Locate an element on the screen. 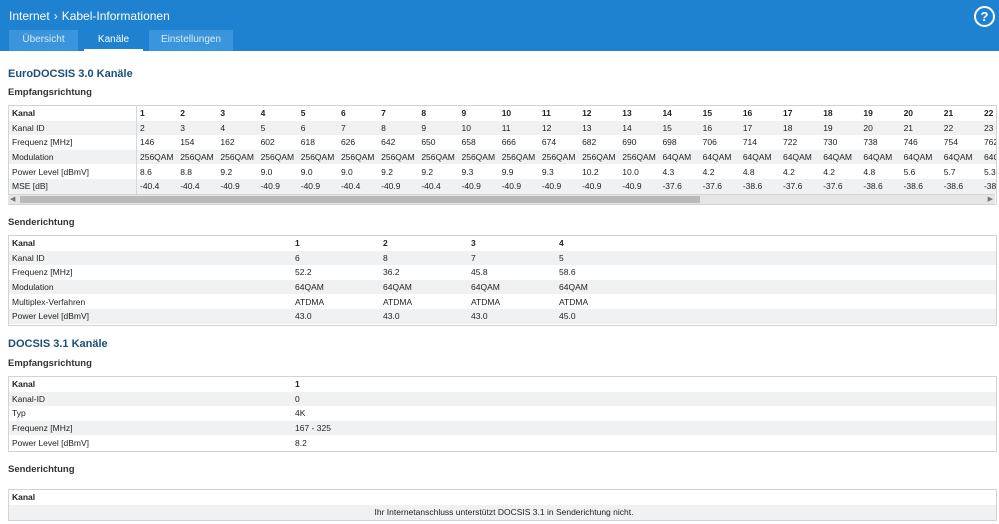 The height and width of the screenshot is (524, 999). scroll-left-icon: ◀ is located at coordinates (12, 199).